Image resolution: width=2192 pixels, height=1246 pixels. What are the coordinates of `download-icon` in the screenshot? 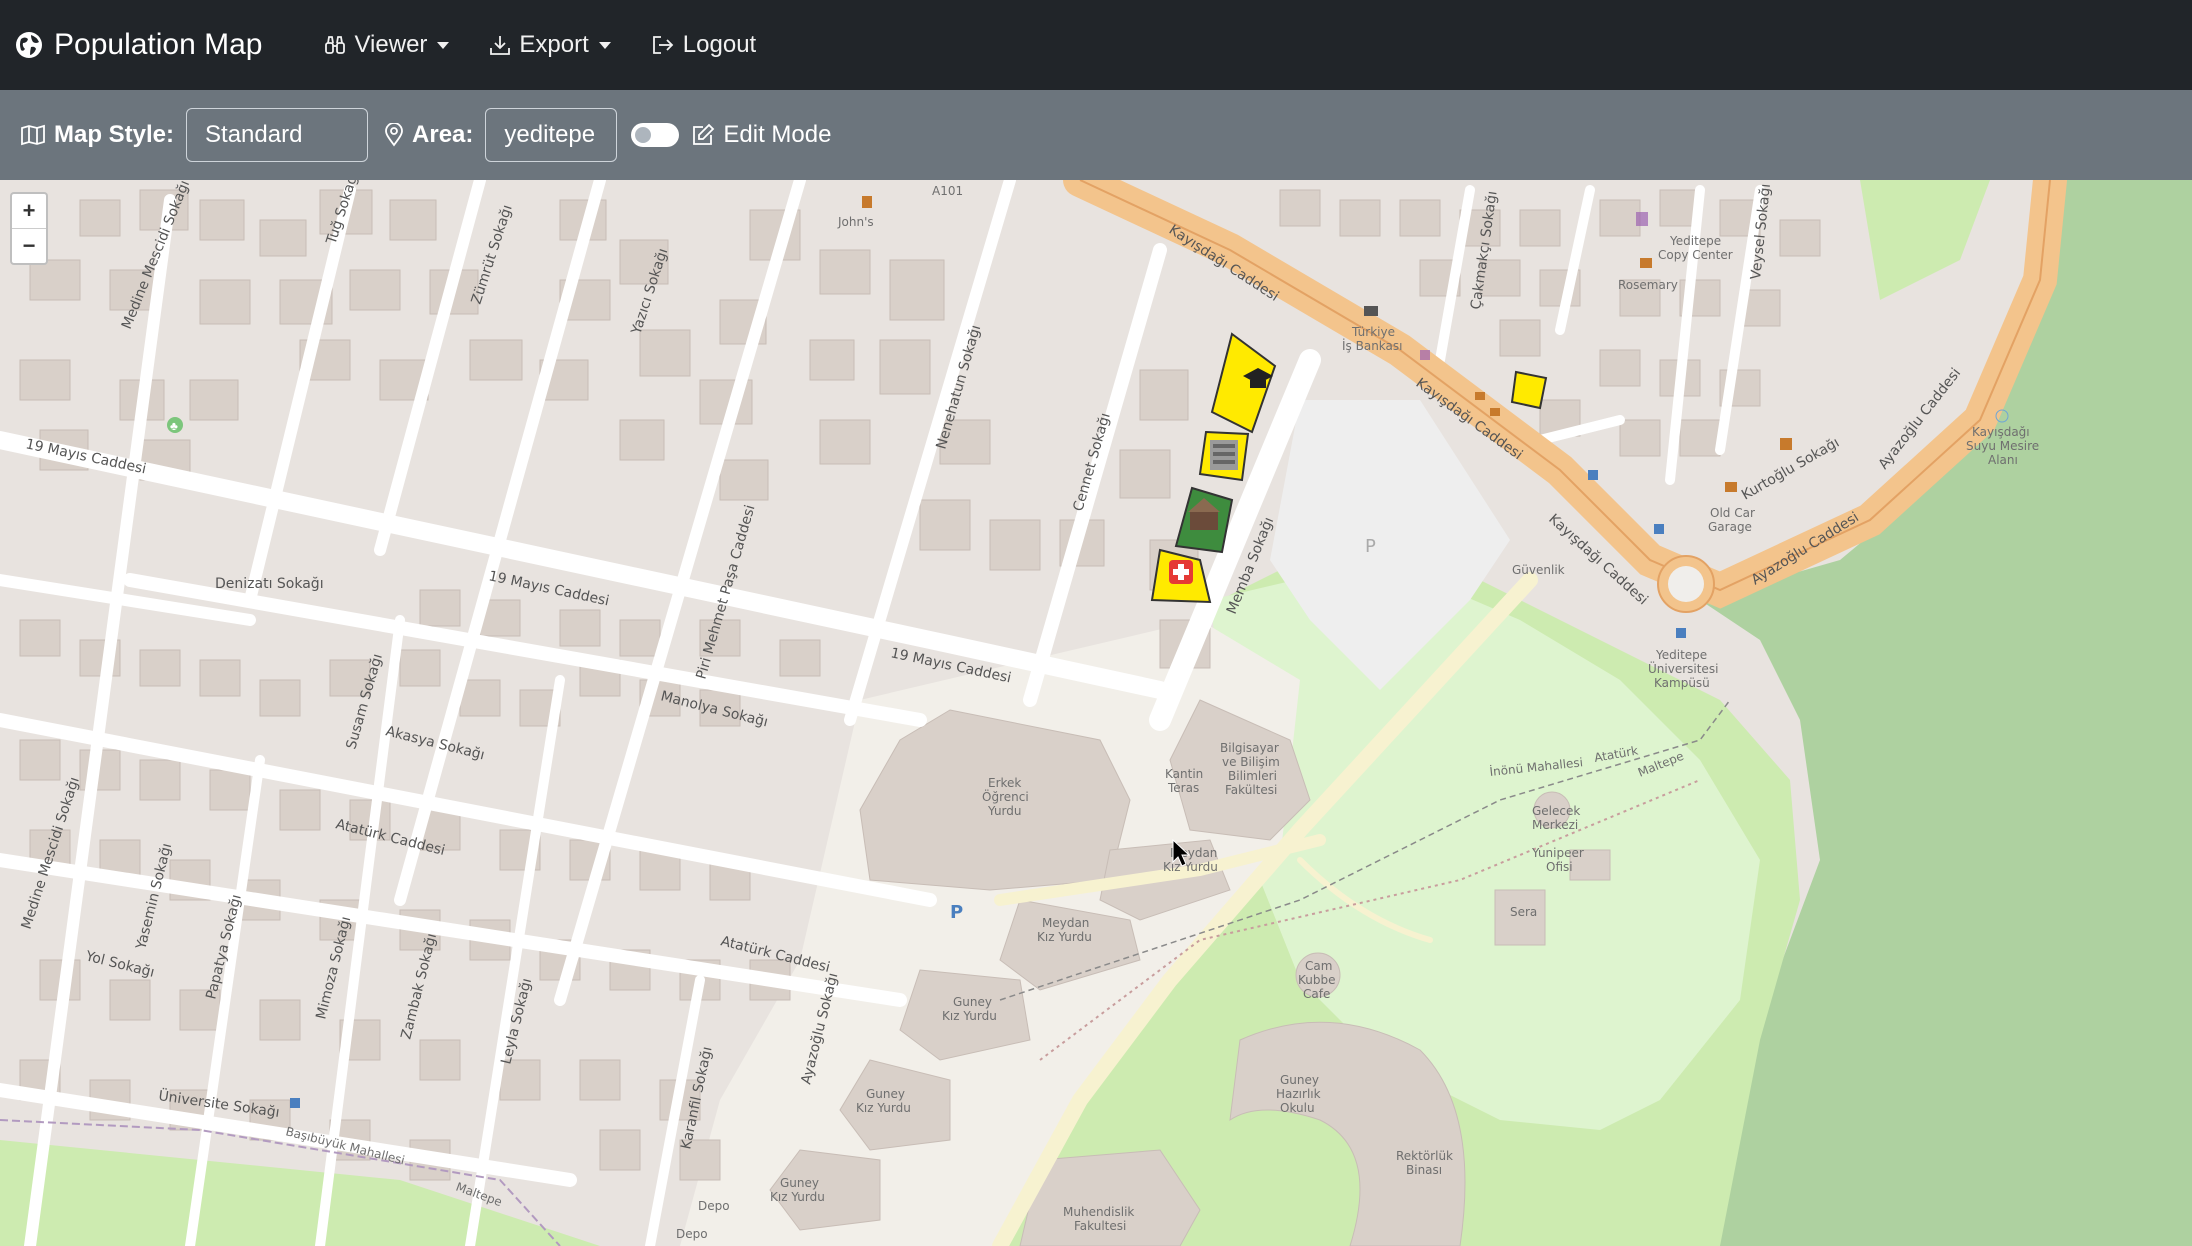 It's located at (500, 45).